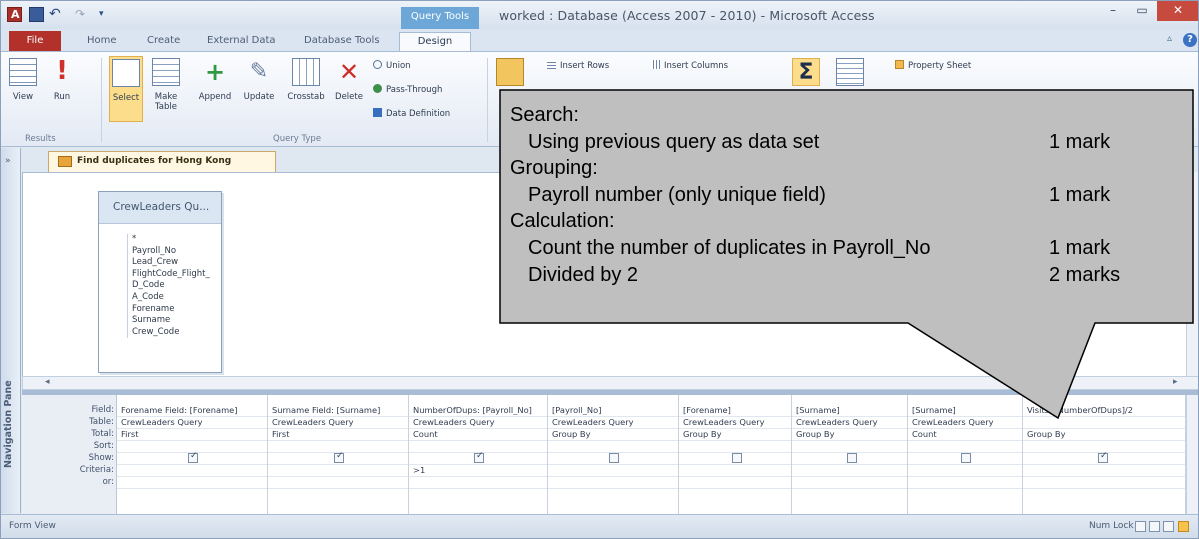 The image size is (1199, 539). What do you see at coordinates (171, 275) in the screenshot?
I see `field-item: FlightCode_Flight_` at bounding box center [171, 275].